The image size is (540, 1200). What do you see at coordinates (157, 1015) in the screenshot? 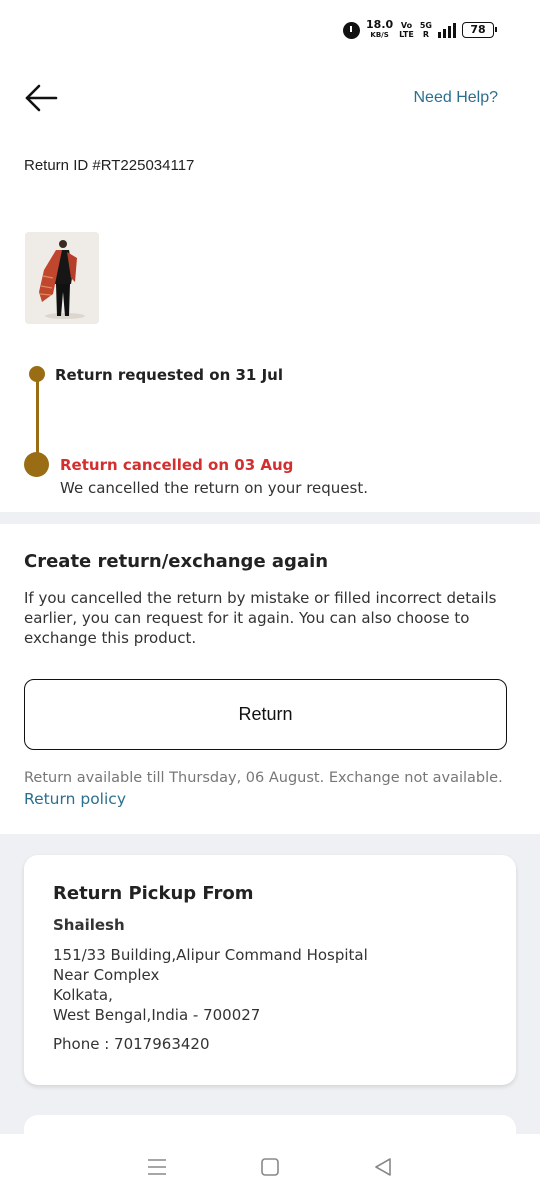
I see `address-line: West Bengal,India - 700027` at bounding box center [157, 1015].